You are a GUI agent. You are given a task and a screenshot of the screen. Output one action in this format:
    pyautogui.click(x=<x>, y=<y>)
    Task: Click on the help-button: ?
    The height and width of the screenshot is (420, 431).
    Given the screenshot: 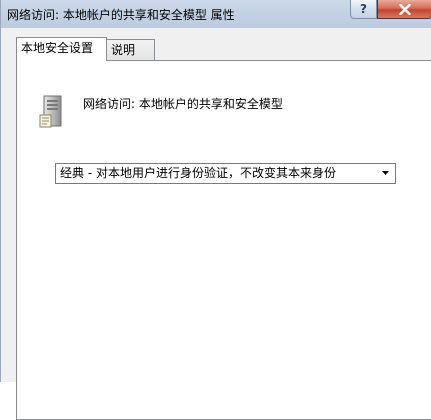 What is the action you would take?
    pyautogui.click(x=363, y=9)
    